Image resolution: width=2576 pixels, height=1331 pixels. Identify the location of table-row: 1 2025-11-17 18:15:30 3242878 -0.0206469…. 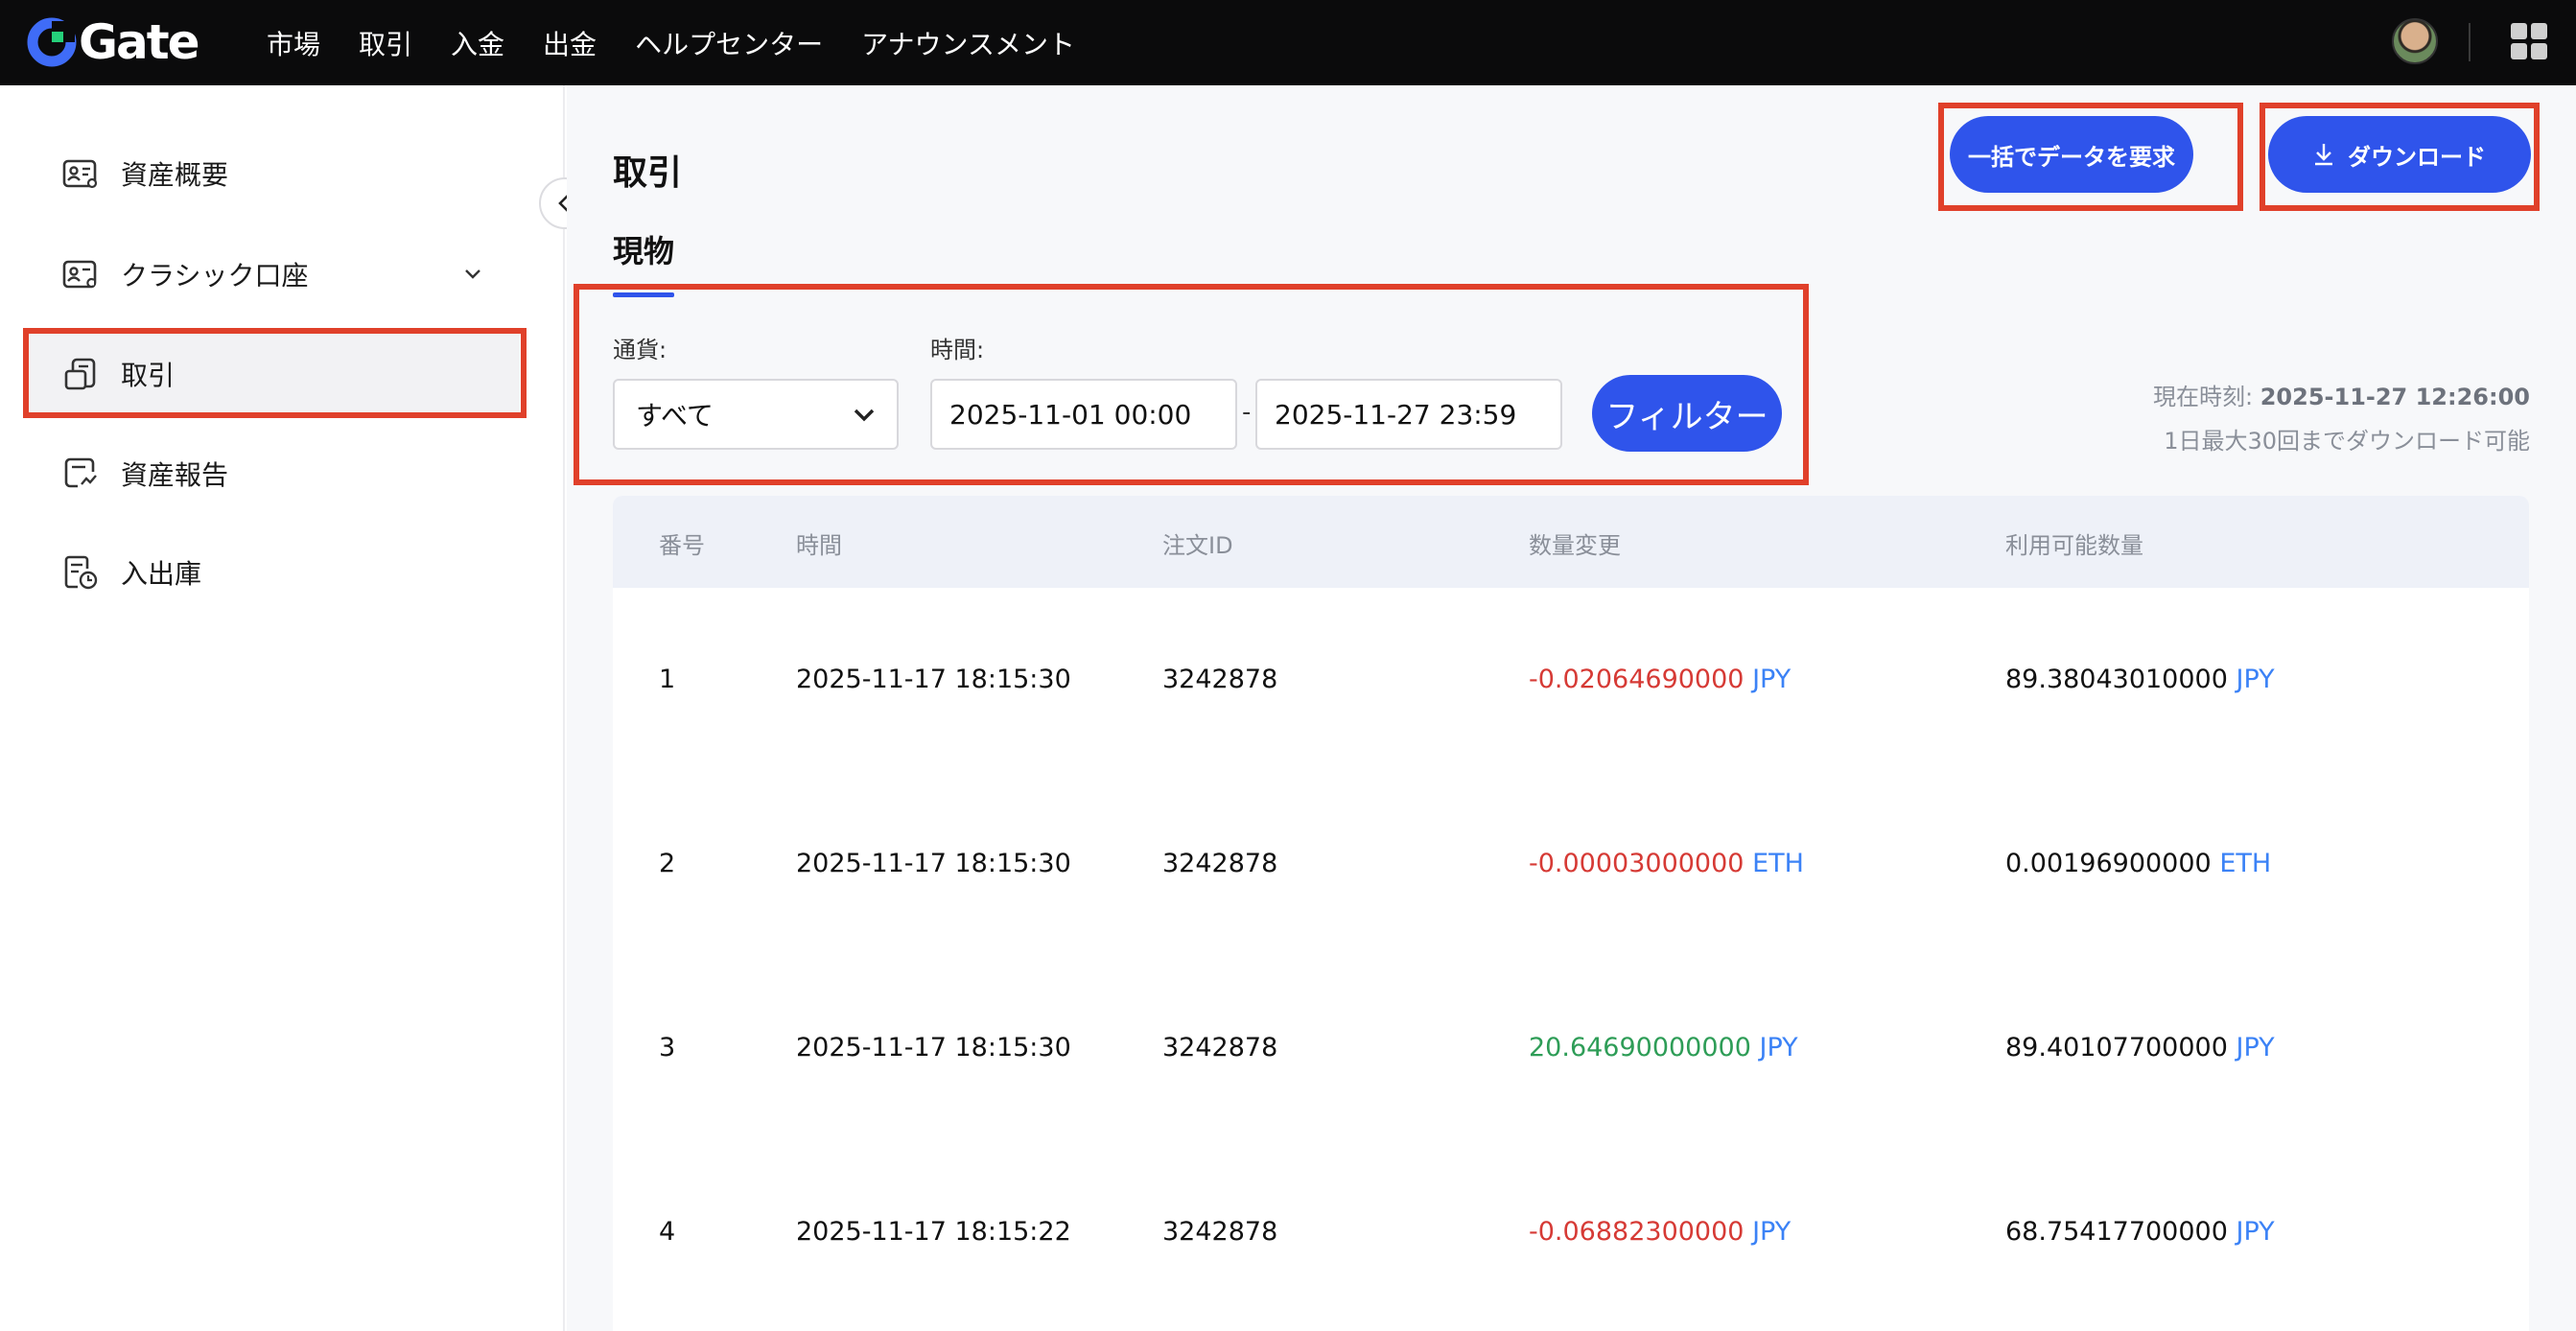
(1571, 680).